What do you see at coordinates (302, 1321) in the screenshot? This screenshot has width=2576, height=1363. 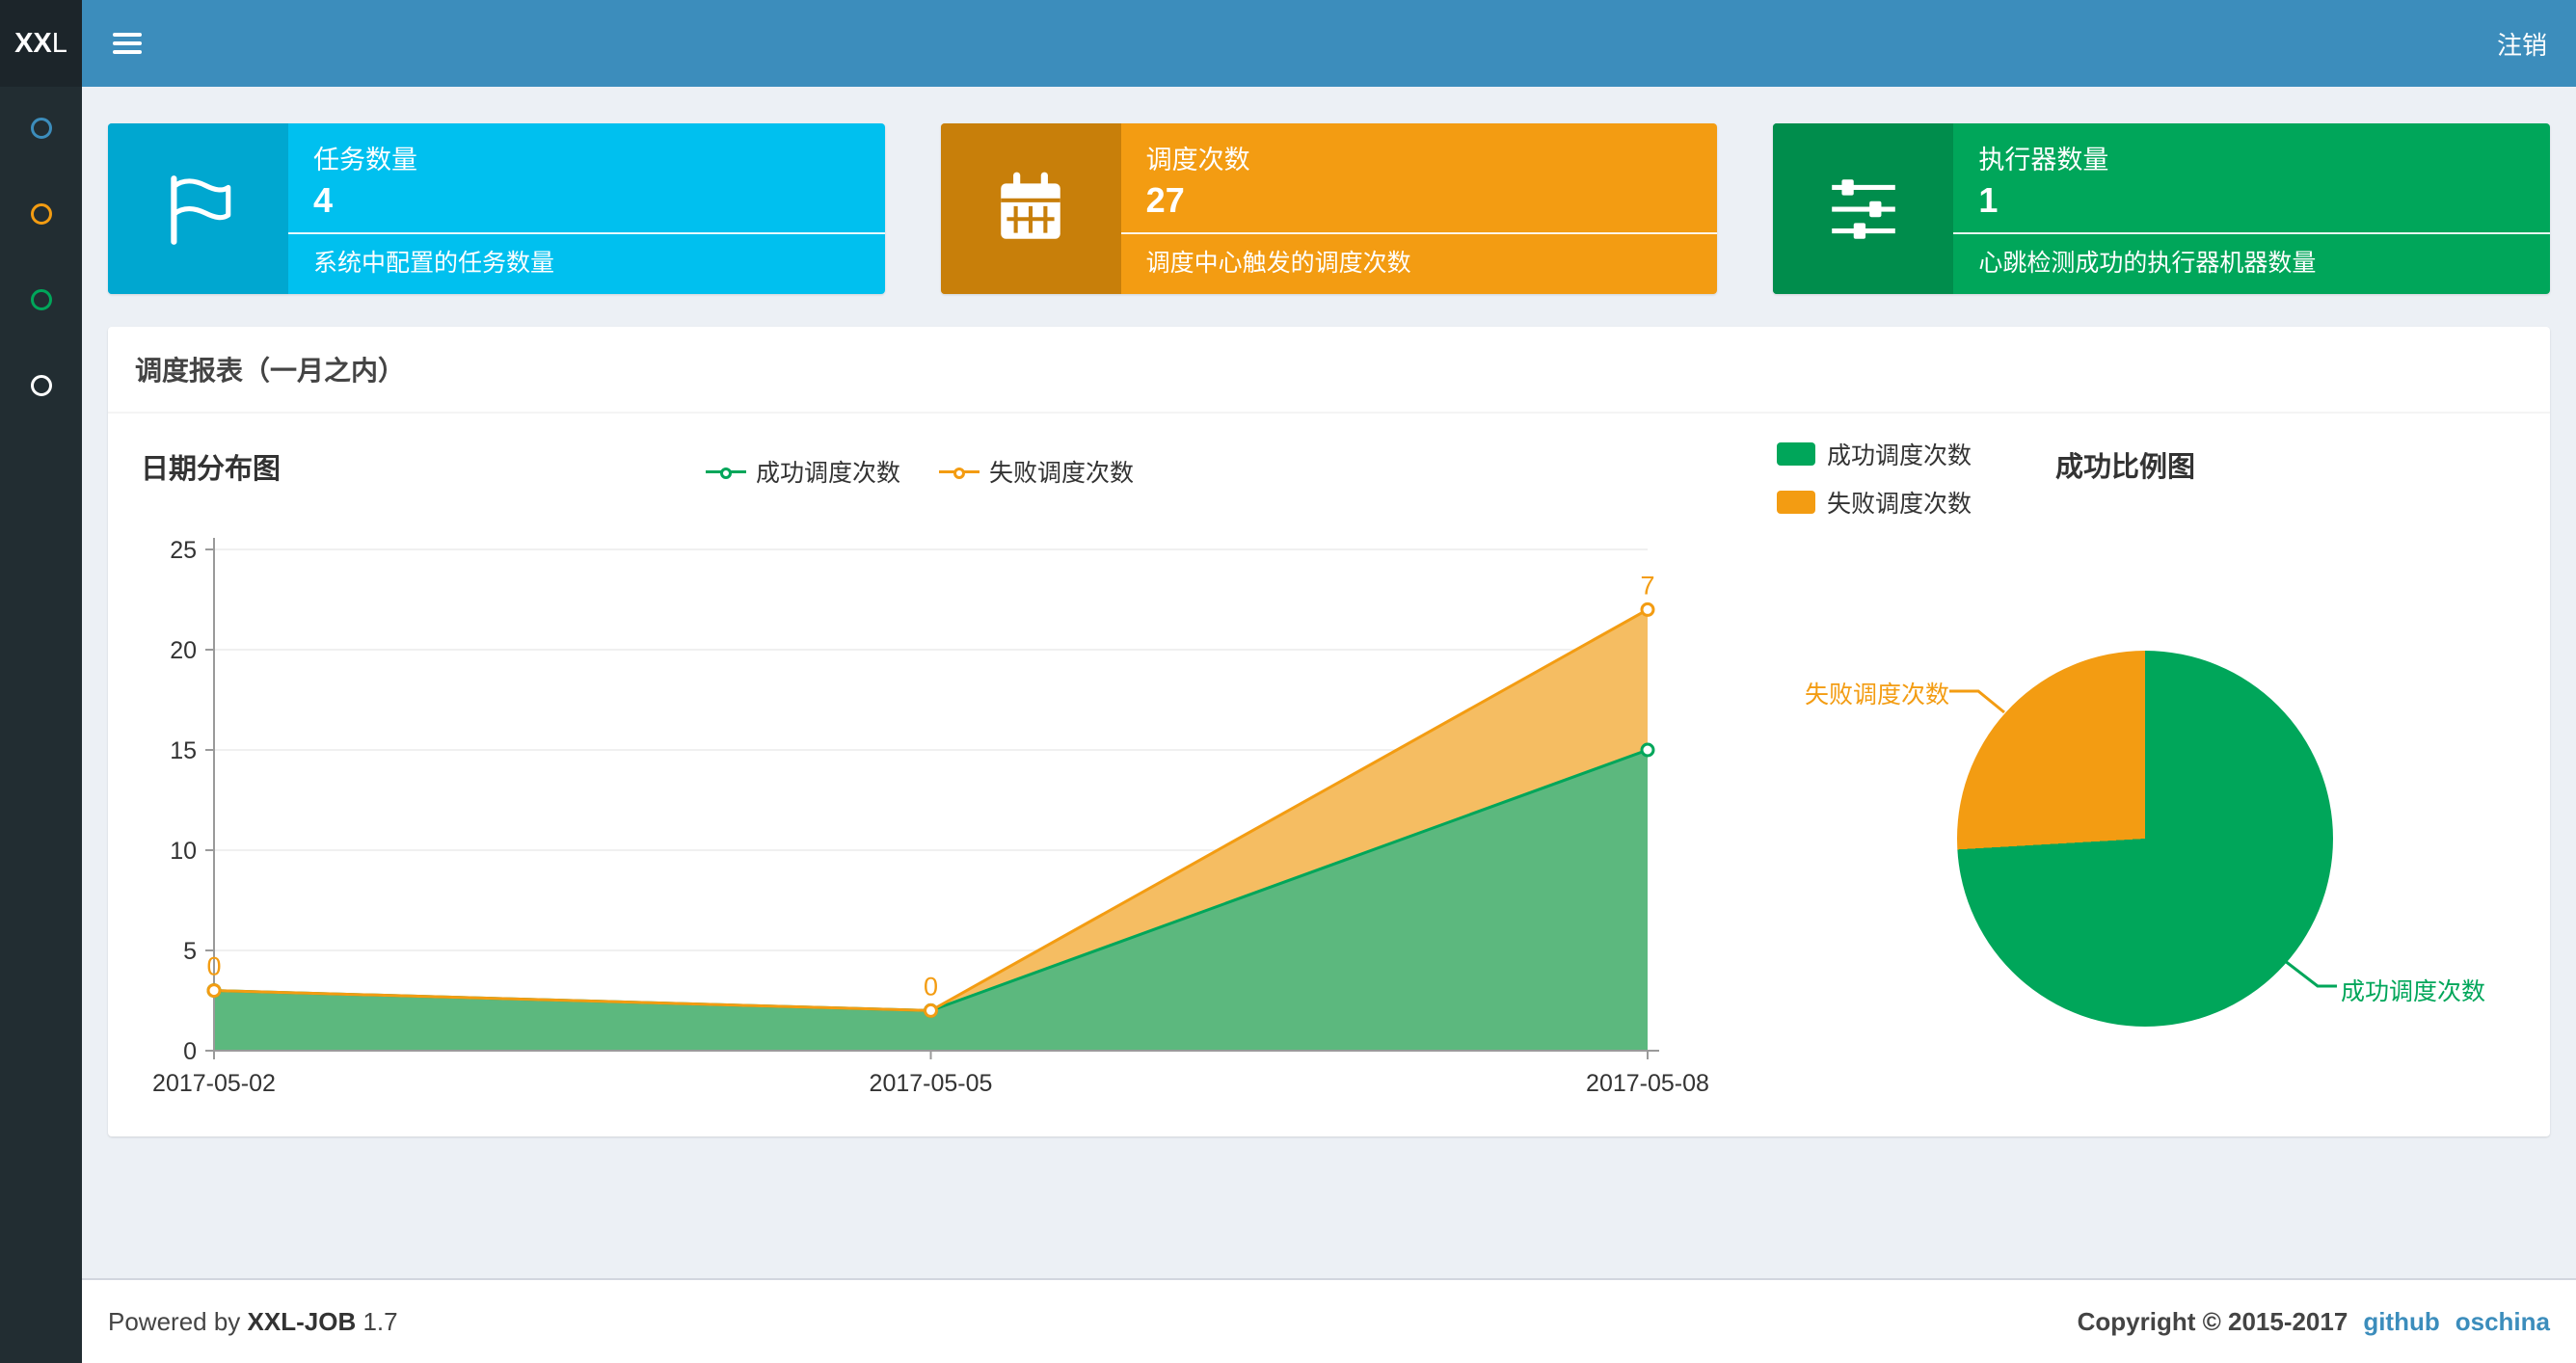 I see `brand-name: XXL-JOB` at bounding box center [302, 1321].